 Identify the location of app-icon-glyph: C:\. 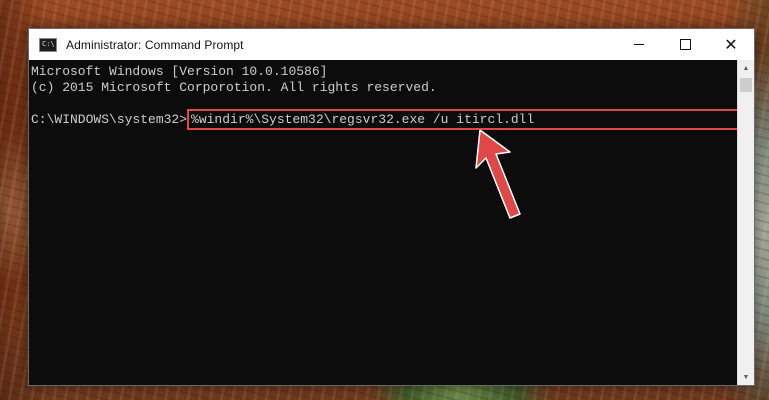
(48, 43).